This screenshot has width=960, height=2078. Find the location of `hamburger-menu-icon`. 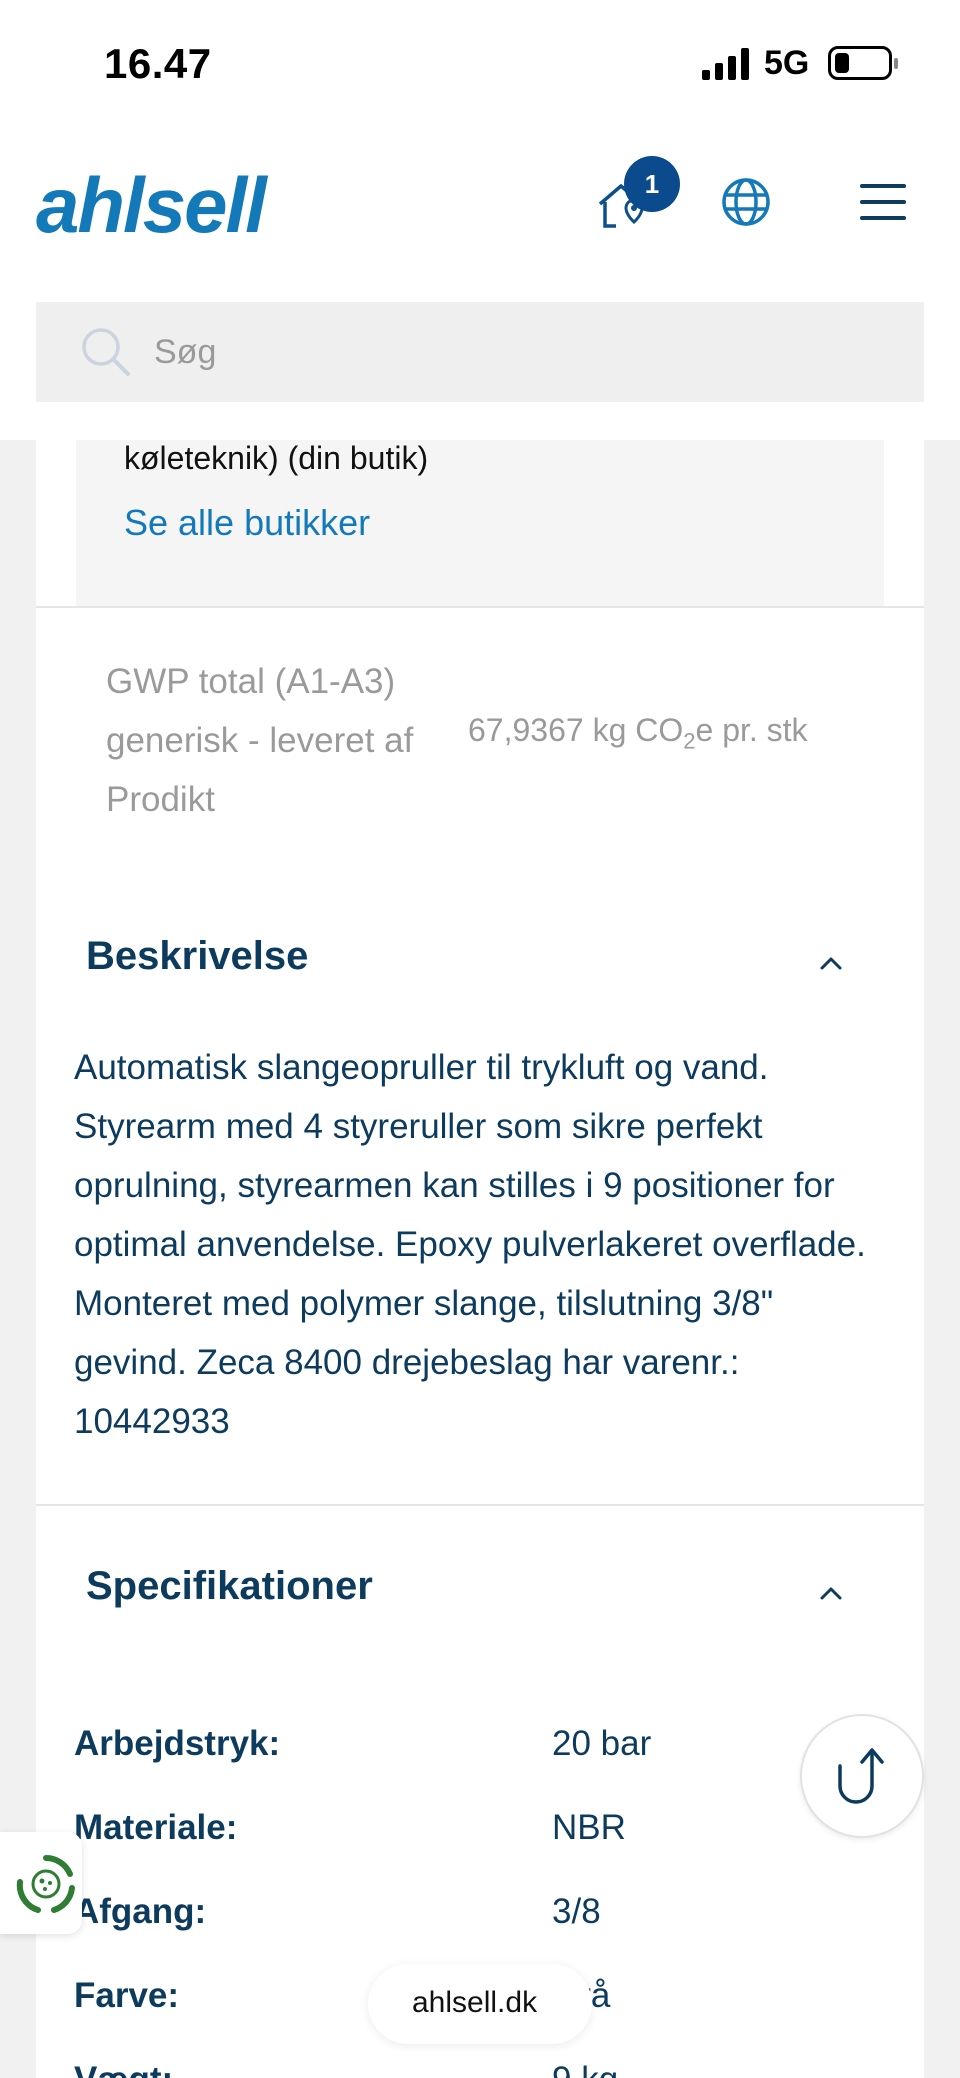

hamburger-menu-icon is located at coordinates (883, 202).